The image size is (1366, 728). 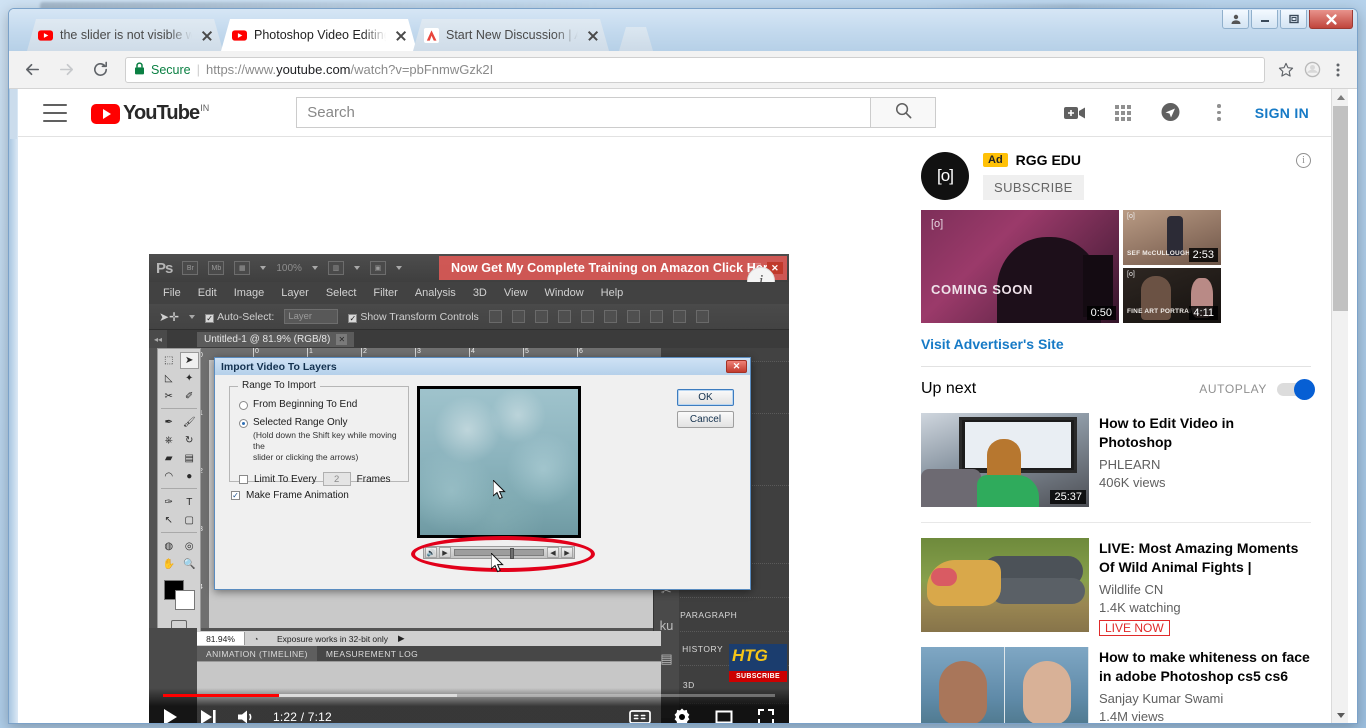 I want to click on radio-selected-range: Selected Range Only, so click(x=323, y=422).